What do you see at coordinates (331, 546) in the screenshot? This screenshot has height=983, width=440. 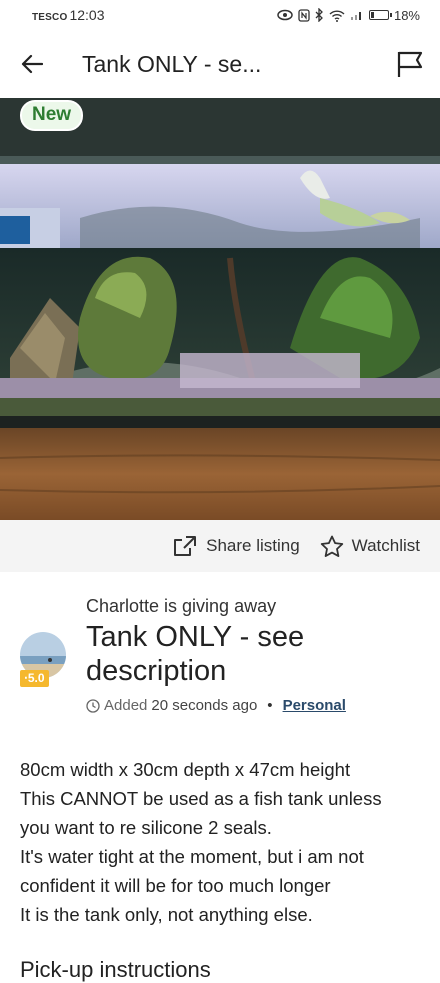 I see `star-outline-icon` at bounding box center [331, 546].